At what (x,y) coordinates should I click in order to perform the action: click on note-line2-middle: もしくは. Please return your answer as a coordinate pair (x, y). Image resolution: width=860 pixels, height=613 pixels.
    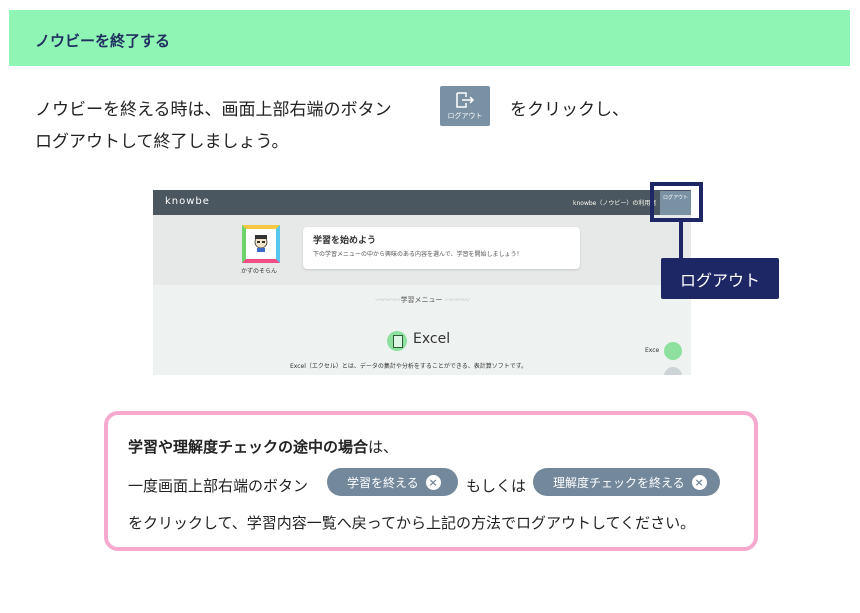
    Looking at the image, I should click on (496, 486).